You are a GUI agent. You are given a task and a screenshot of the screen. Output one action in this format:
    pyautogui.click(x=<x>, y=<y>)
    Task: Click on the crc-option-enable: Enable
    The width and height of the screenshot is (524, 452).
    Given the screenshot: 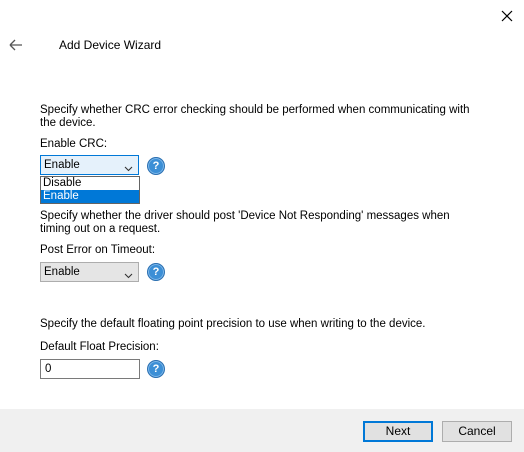 What is the action you would take?
    pyautogui.click(x=90, y=196)
    